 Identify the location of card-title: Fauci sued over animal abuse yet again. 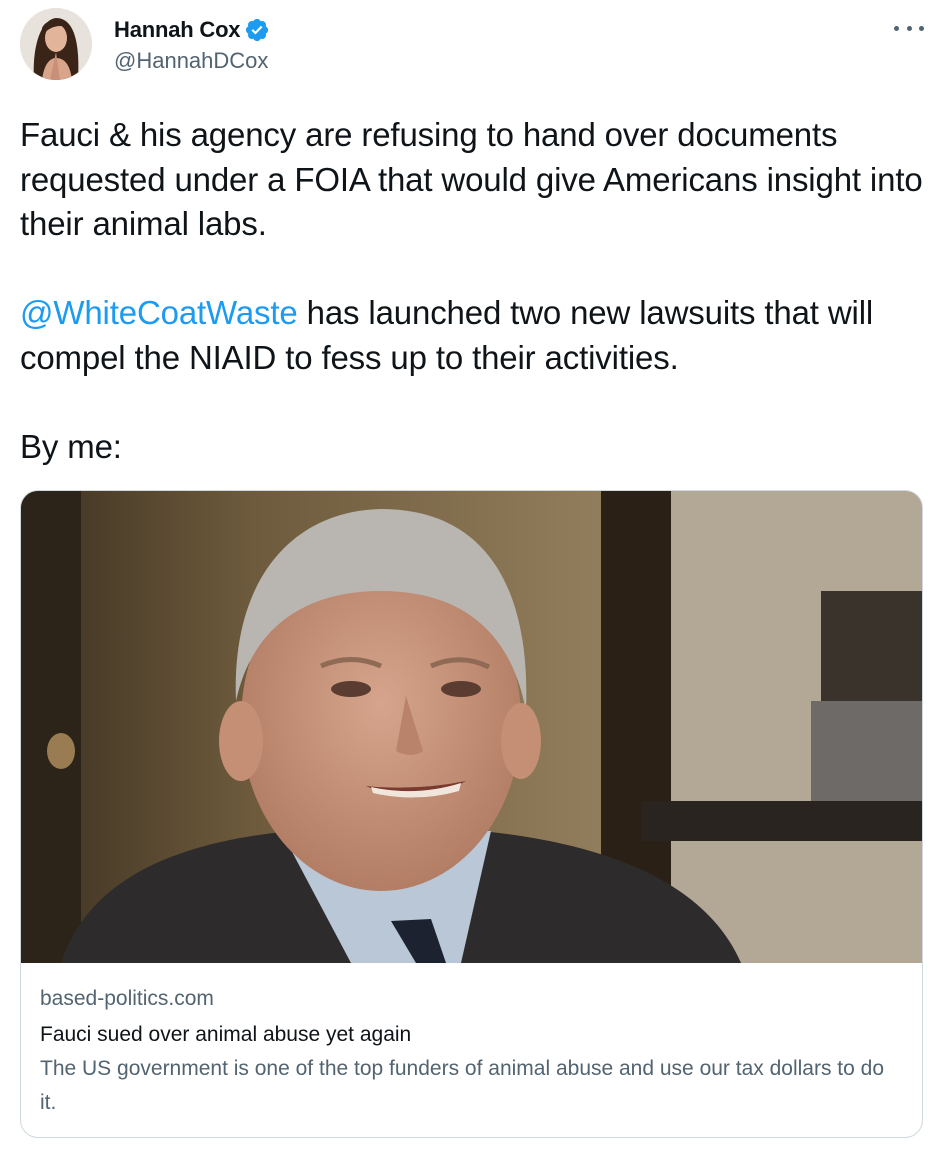
(226, 1034).